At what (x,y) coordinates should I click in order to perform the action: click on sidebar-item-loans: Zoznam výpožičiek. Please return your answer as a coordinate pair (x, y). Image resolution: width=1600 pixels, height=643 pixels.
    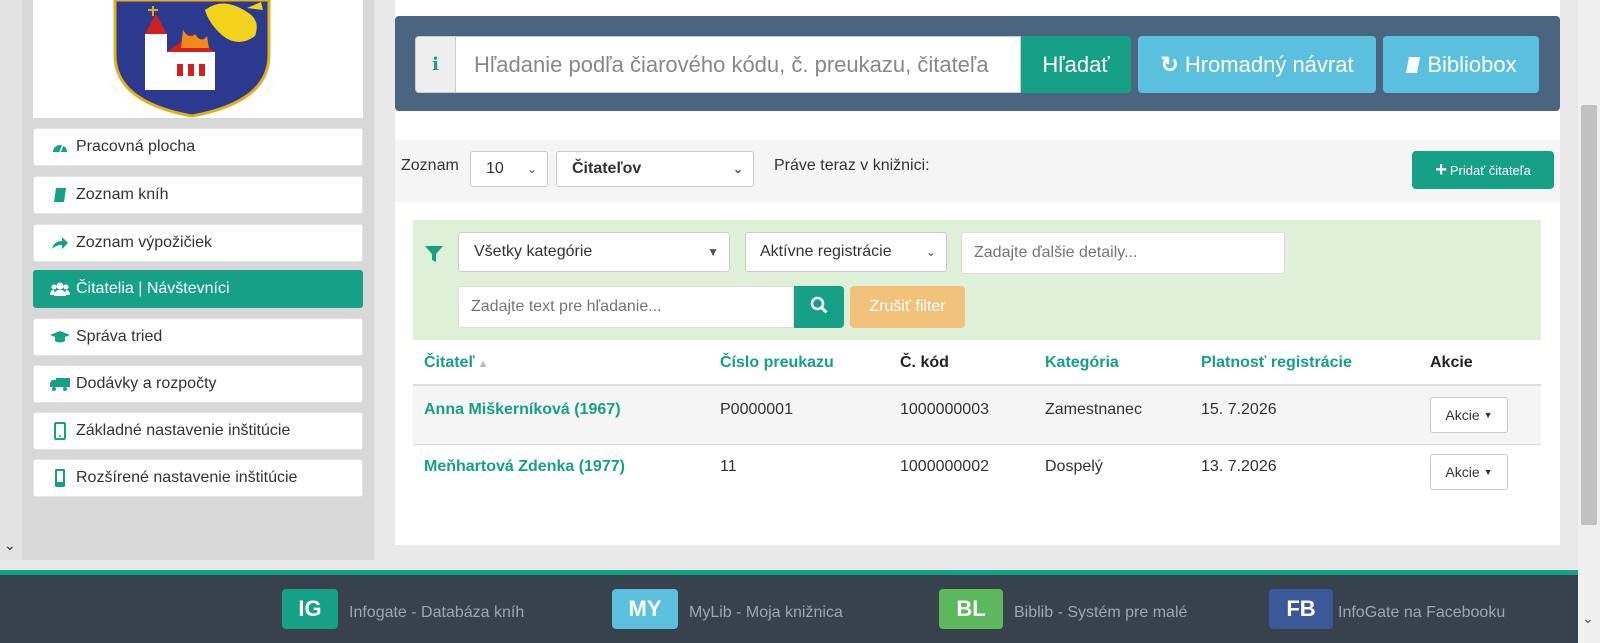
    Looking at the image, I should click on (198, 243).